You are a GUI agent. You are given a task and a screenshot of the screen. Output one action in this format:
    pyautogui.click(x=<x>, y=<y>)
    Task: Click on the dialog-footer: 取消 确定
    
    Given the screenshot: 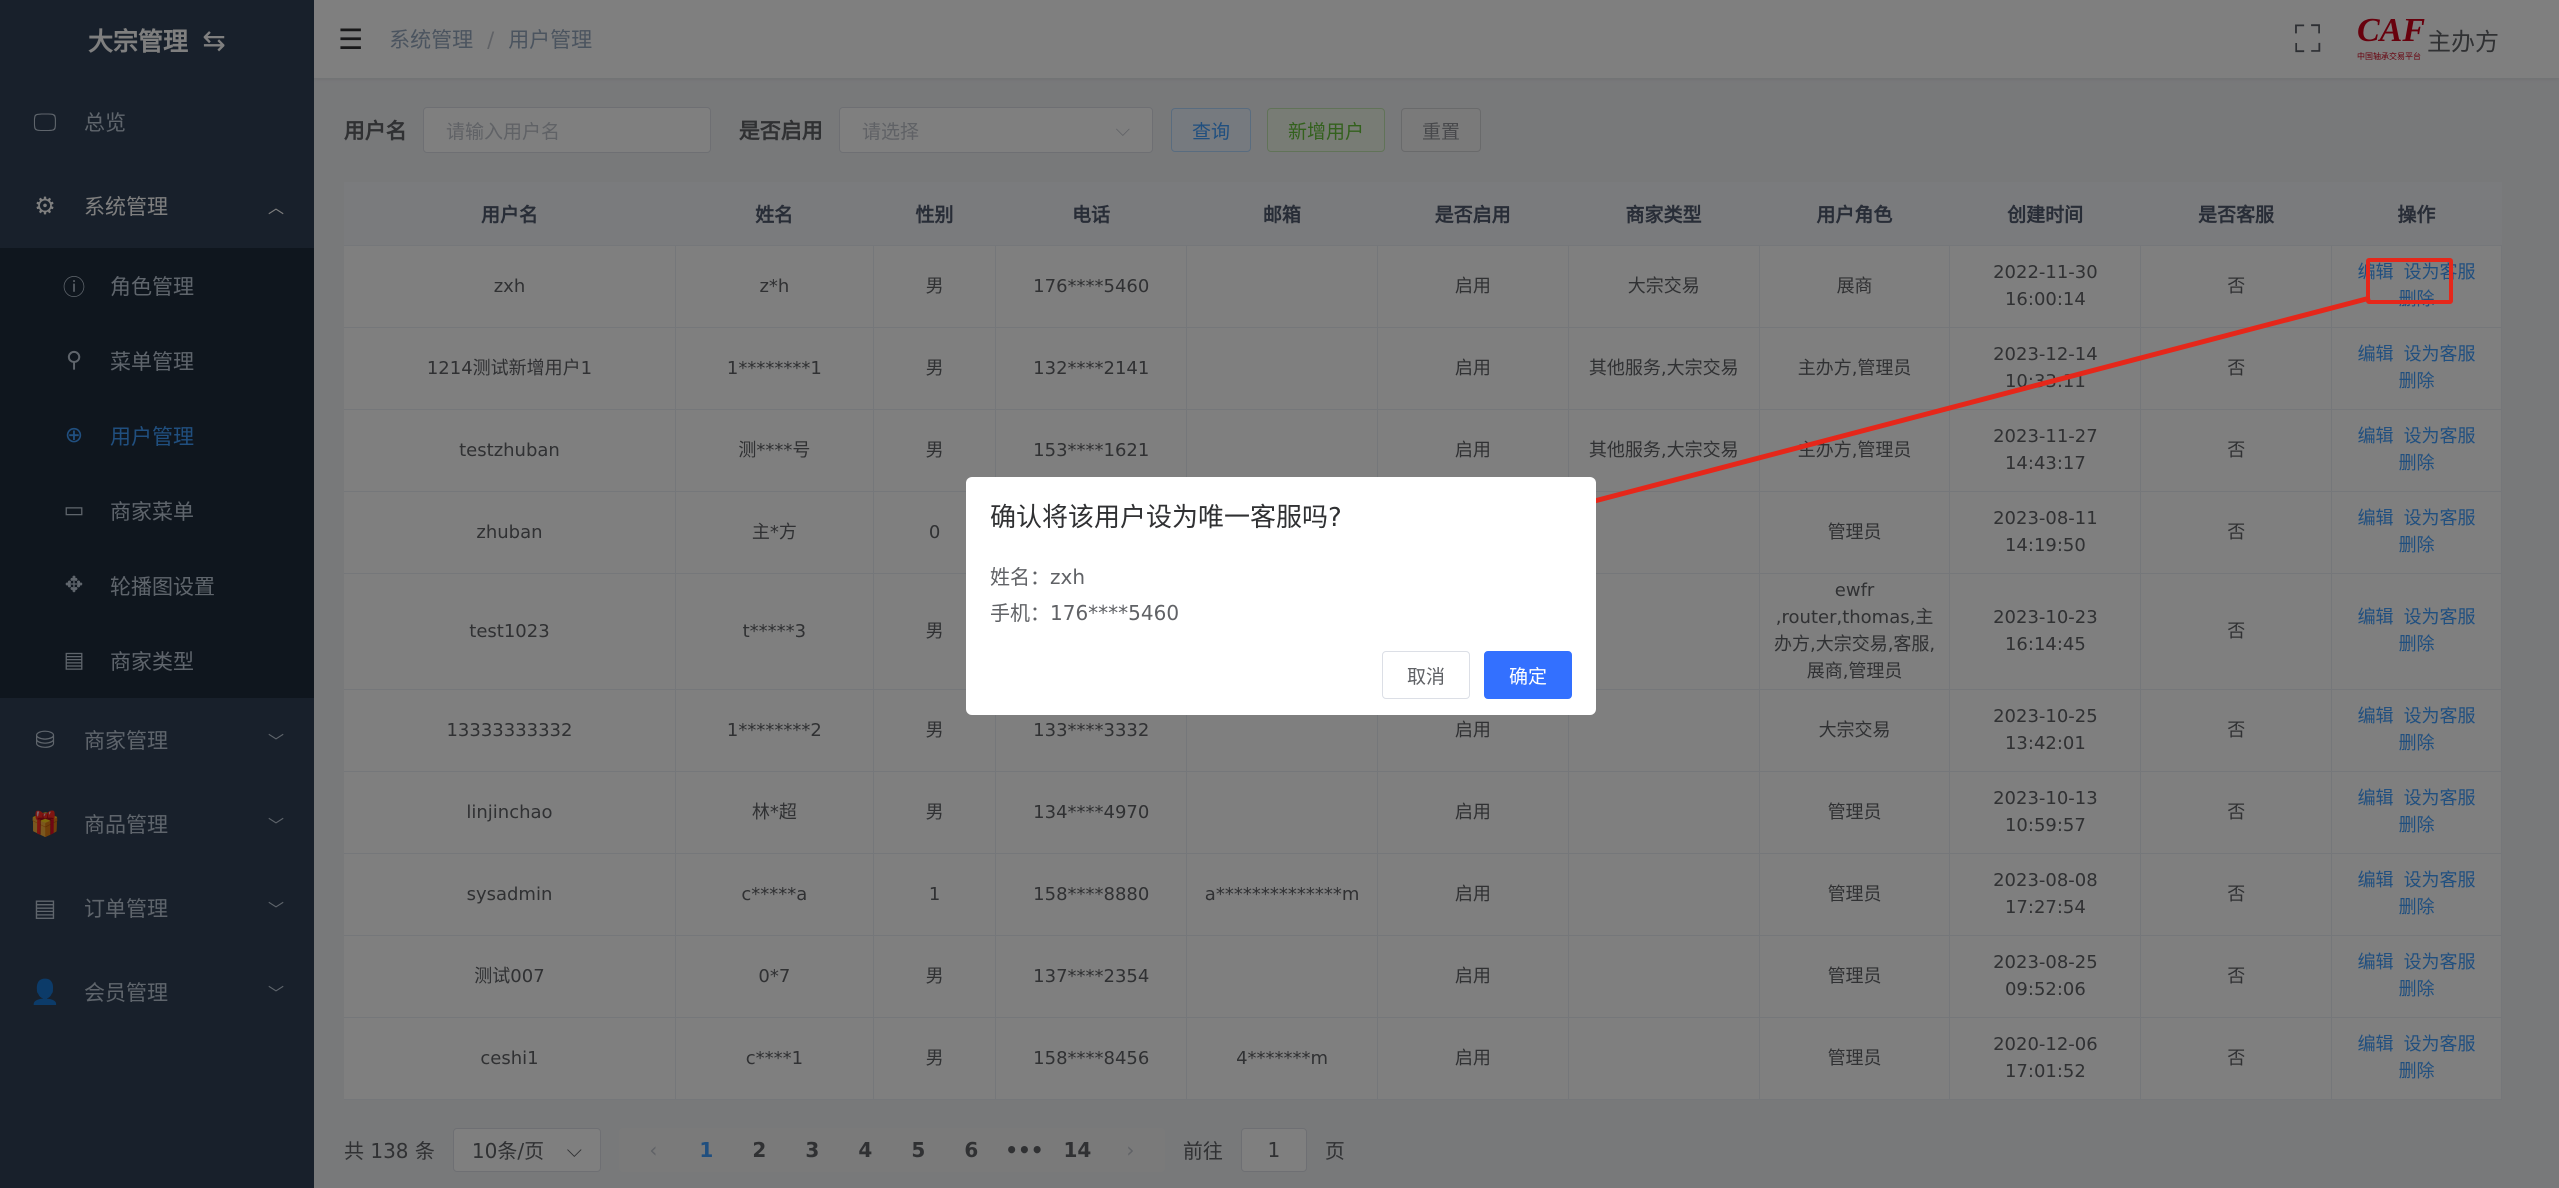 What is the action you would take?
    pyautogui.click(x=1476, y=675)
    